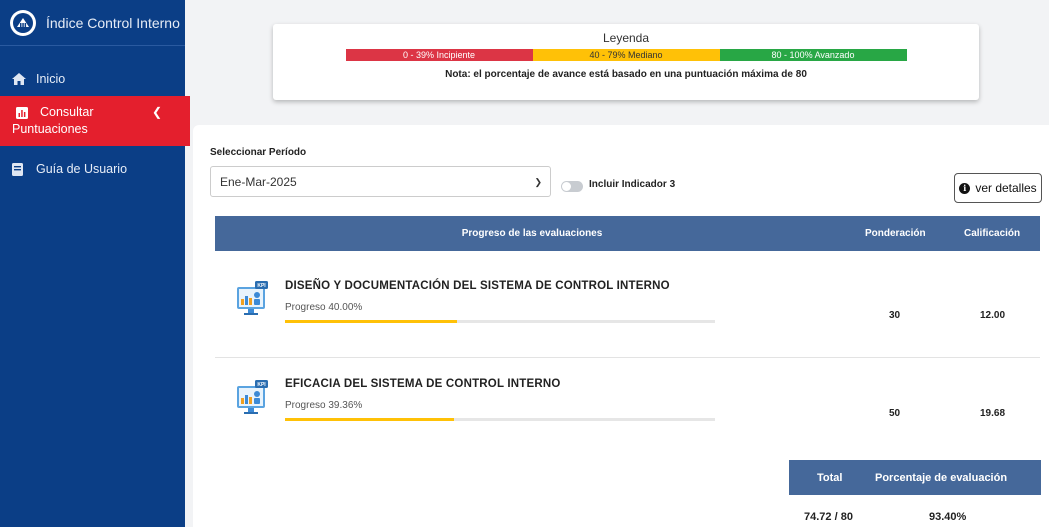 The image size is (1049, 527). I want to click on legend-segment-mediano: 40 - 79% Mediano, so click(626, 55).